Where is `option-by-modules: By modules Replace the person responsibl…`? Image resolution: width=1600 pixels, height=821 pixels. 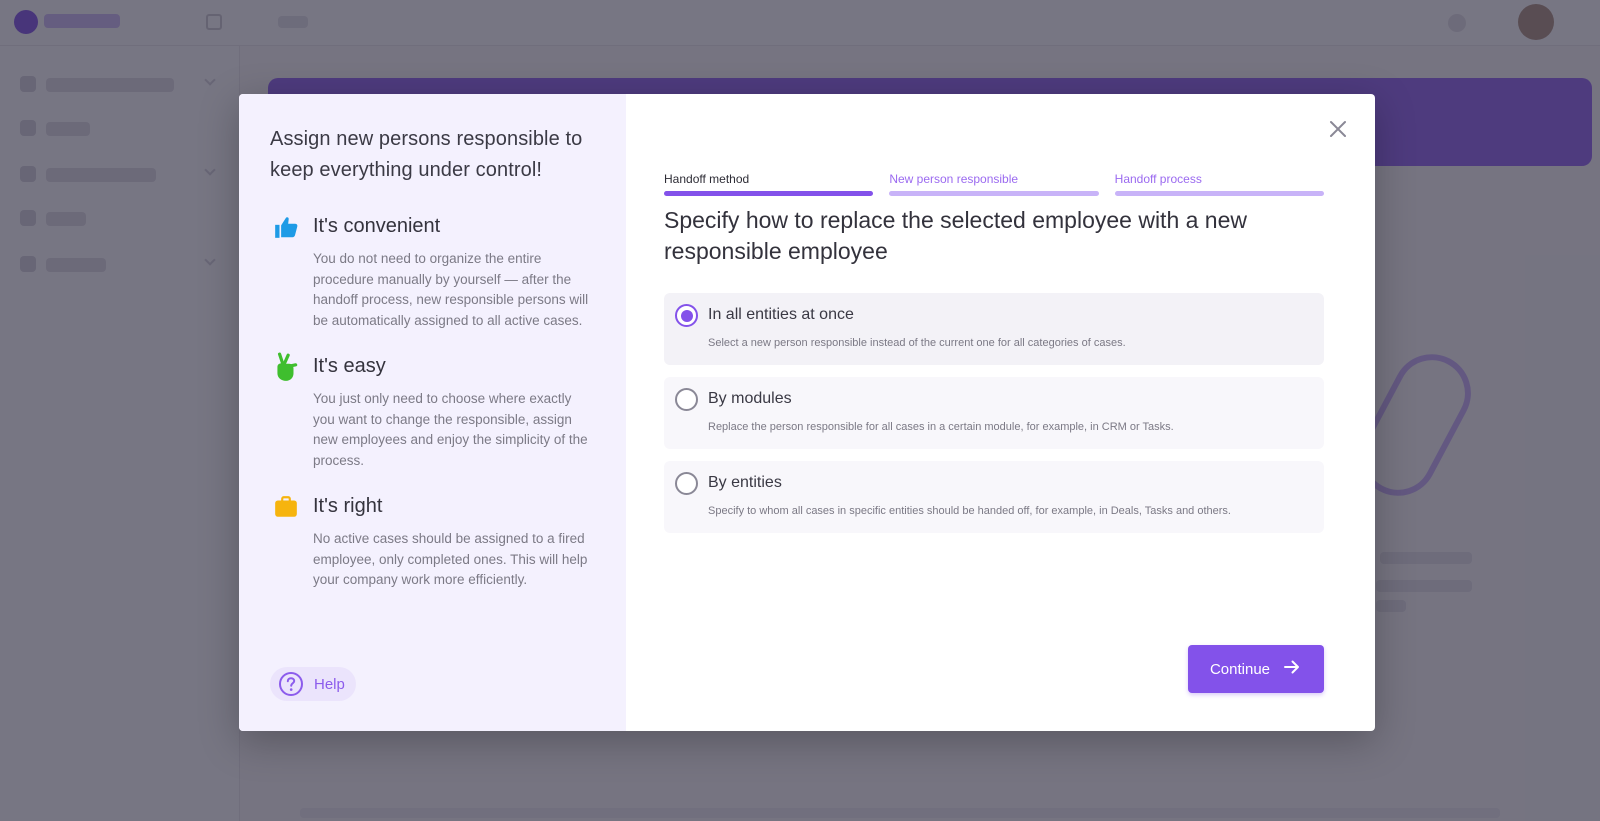 option-by-modules: By modules Replace the person responsibl… is located at coordinates (994, 413).